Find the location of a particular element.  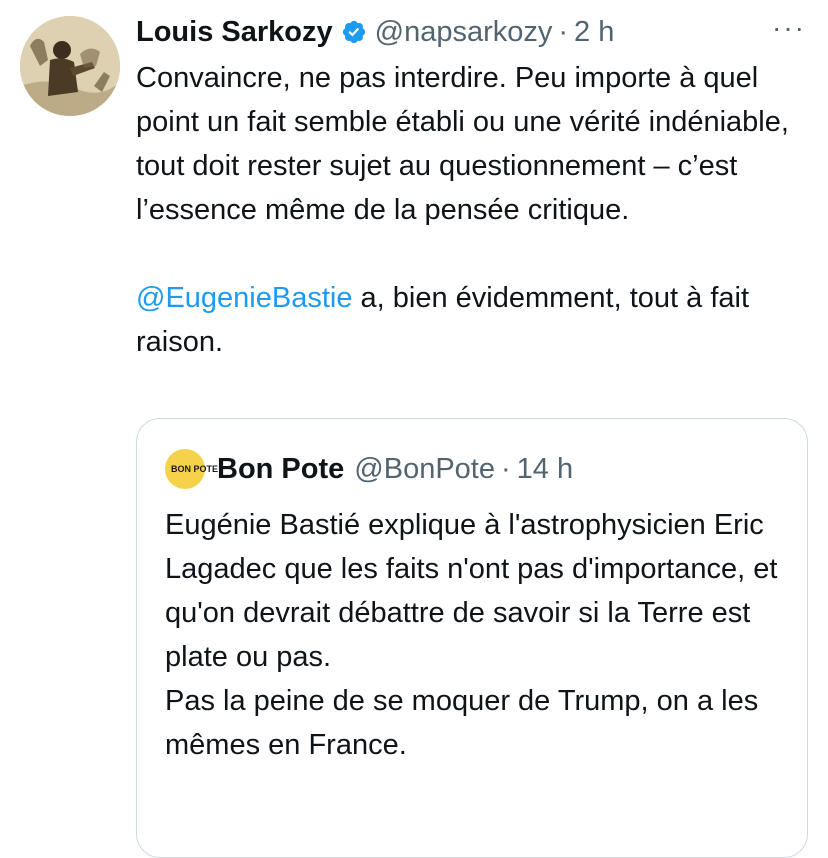

more-options-icon: ··· is located at coordinates (789, 28).